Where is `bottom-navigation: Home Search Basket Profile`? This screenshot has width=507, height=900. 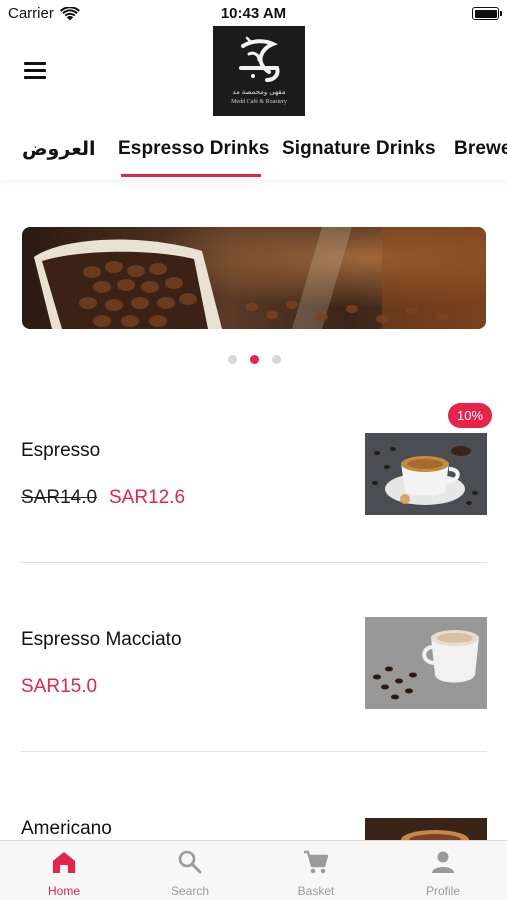
bottom-navigation: Home Search Basket Profile is located at coordinates (253, 870).